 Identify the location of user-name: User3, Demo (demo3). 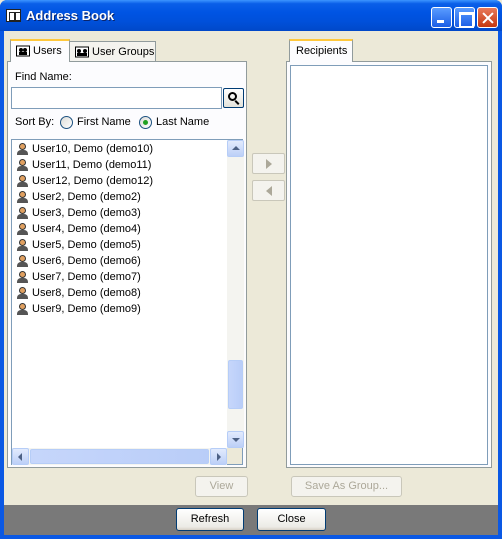
(86, 213).